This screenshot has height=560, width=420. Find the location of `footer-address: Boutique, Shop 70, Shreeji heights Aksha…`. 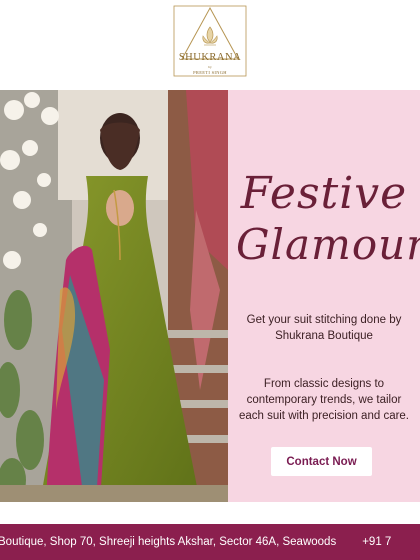

footer-address: Boutique, Shop 70, Shreeji heights Aksha… is located at coordinates (168, 542).